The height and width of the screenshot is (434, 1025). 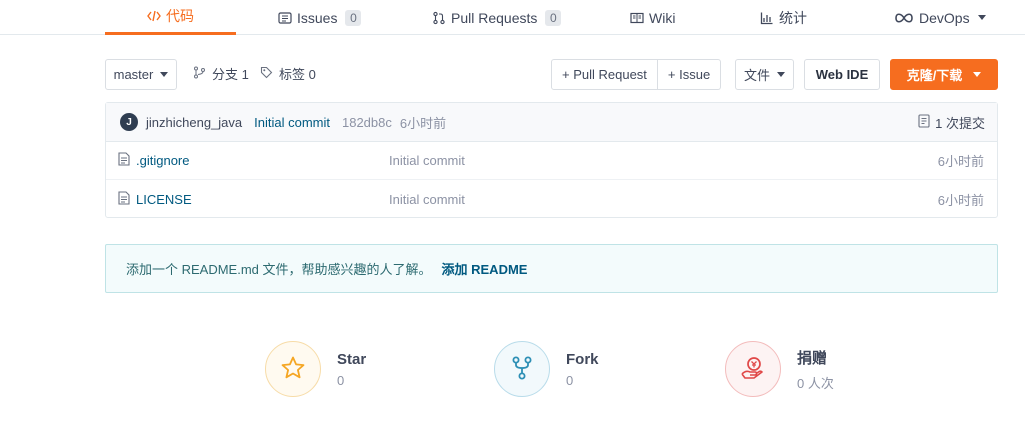 I want to click on pull-request-icon, so click(x=439, y=18).